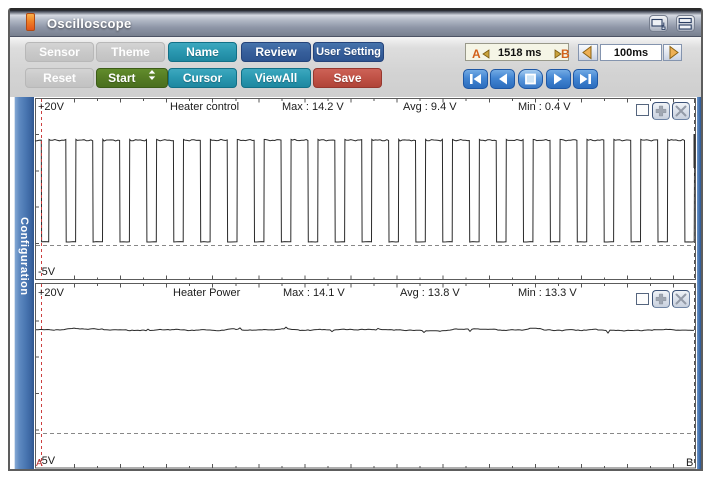 The height and width of the screenshot is (479, 711). Describe the element at coordinates (313, 107) in the screenshot. I see `svg-text: Max : 14.2 V` at that location.